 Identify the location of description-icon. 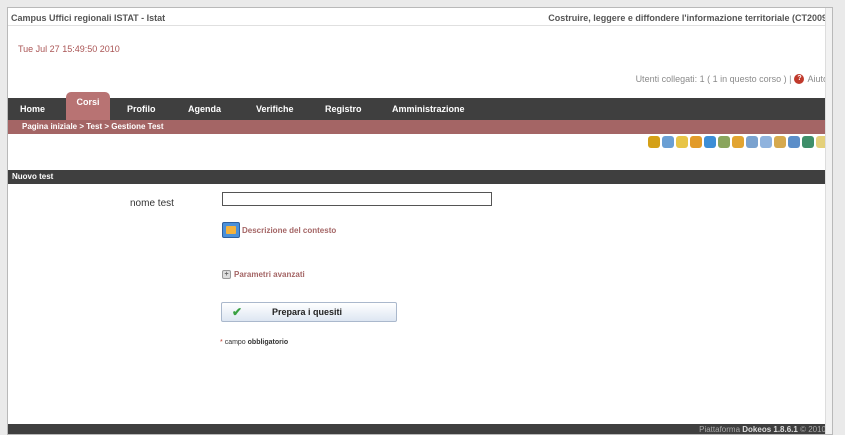
(231, 230).